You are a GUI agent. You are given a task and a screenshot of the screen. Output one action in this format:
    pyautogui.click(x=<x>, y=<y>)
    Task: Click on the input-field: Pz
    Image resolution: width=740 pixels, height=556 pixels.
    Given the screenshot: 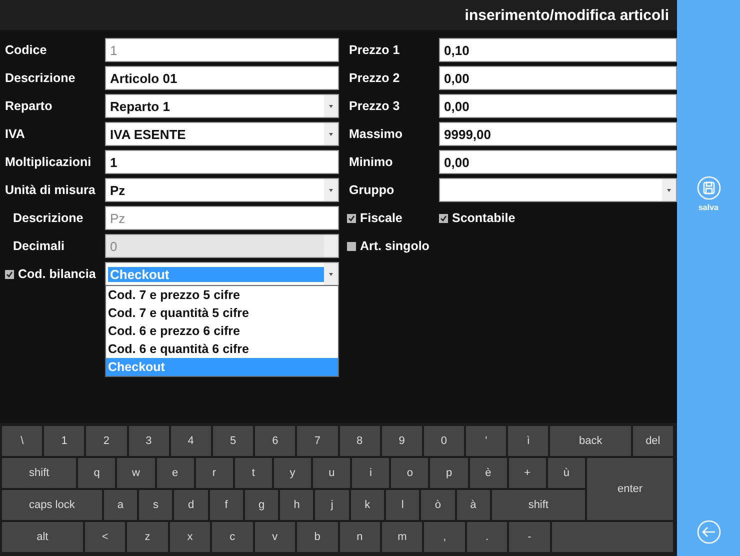 What is the action you would take?
    pyautogui.click(x=222, y=218)
    